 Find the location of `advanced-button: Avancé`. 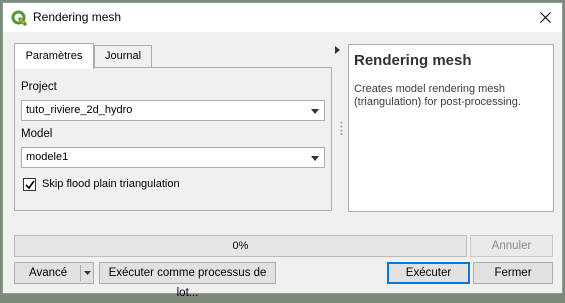

advanced-button: Avancé is located at coordinates (54, 273).